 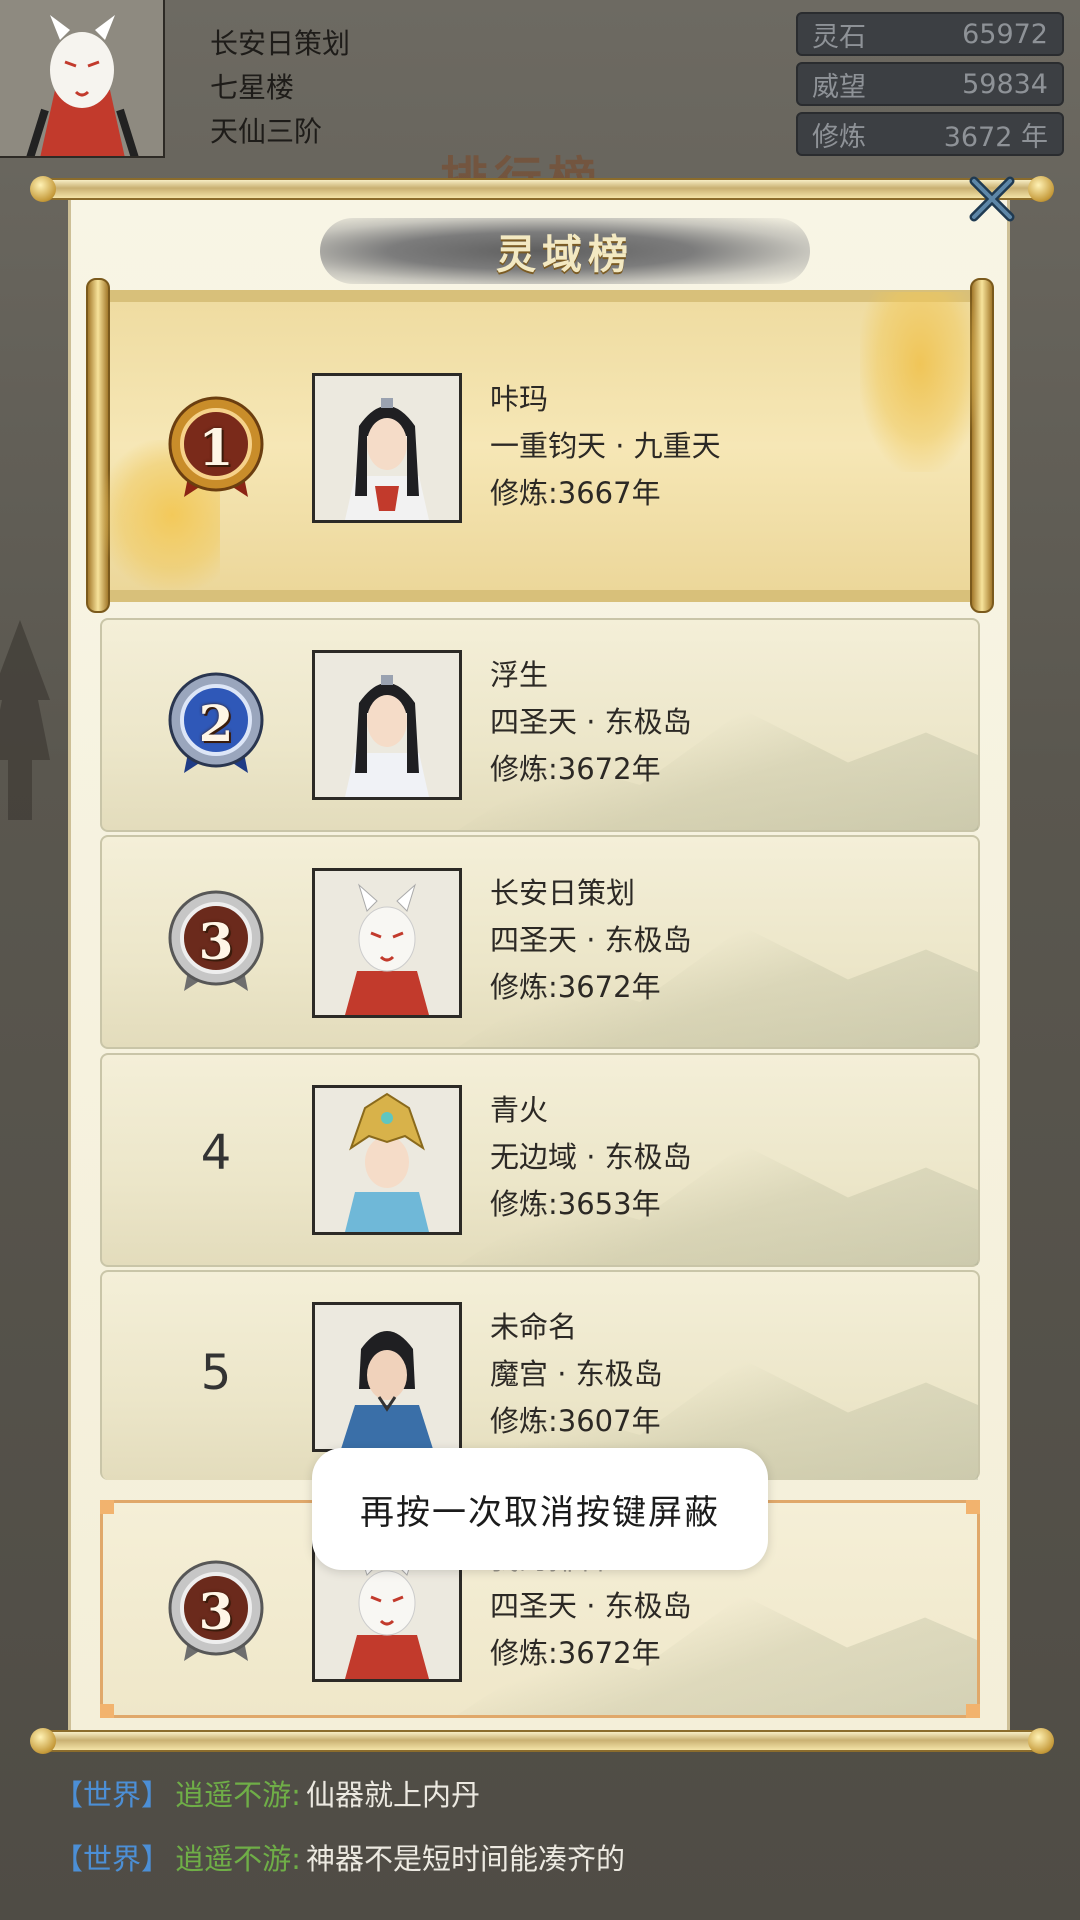 I want to click on chat-line: 【世界】 逍遥不游: 仙器就上内丹, so click(x=267, y=1793).